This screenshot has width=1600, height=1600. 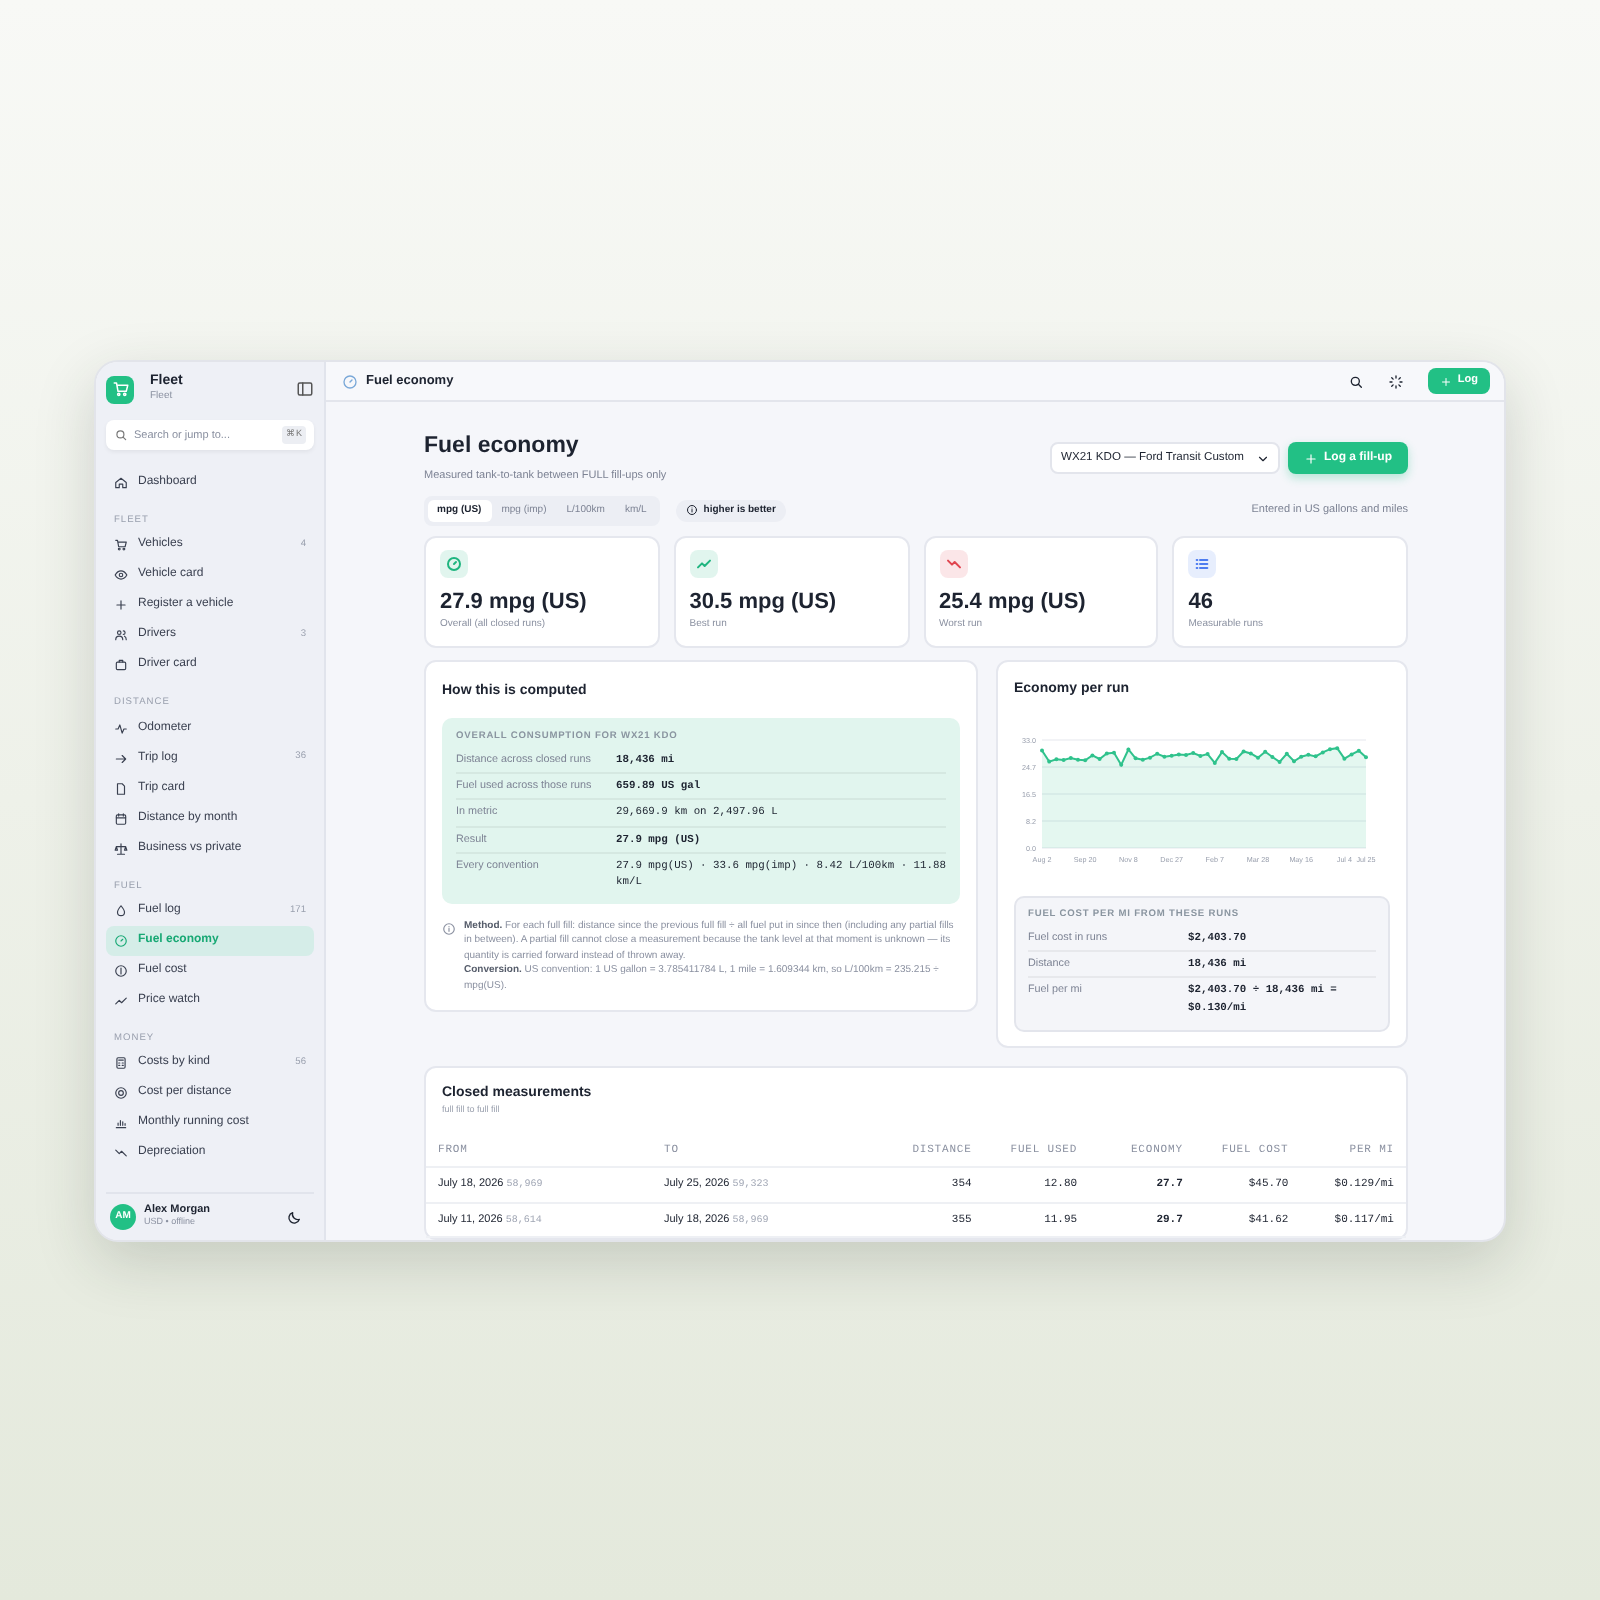 What do you see at coordinates (121, 635) in the screenshot?
I see `people-icon` at bounding box center [121, 635].